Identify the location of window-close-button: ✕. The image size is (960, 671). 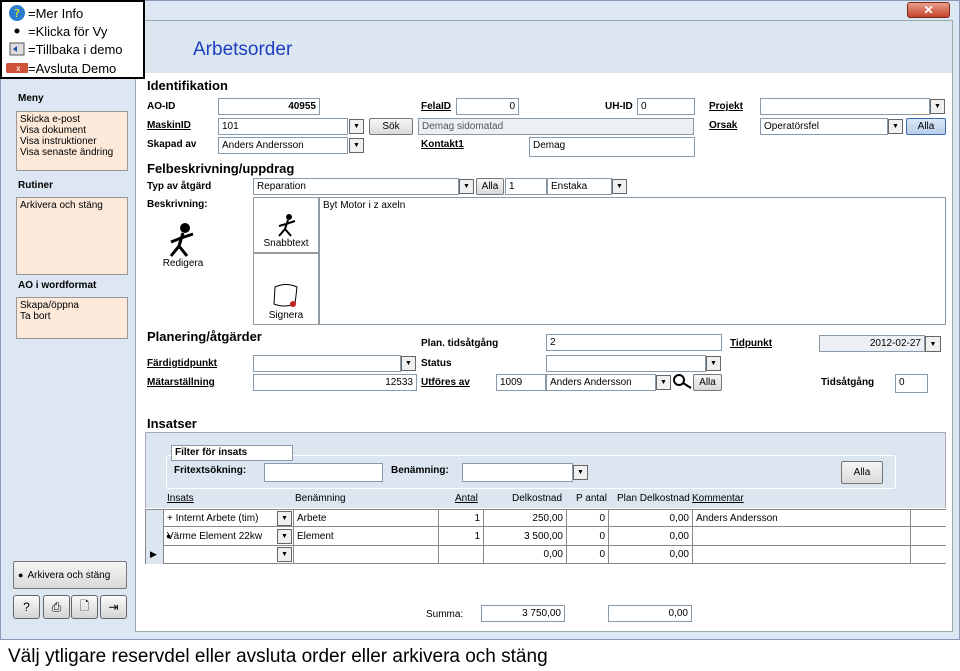
(928, 10).